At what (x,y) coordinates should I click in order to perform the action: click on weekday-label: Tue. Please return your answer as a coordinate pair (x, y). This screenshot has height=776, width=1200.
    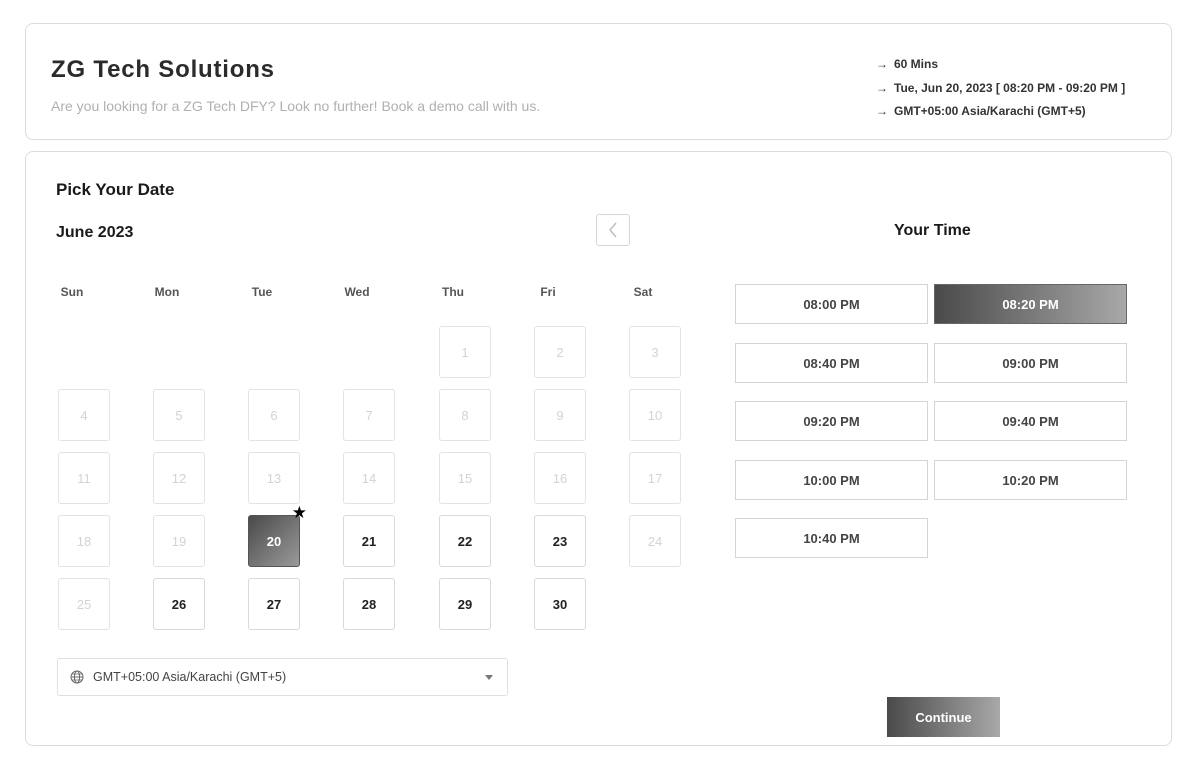
    Looking at the image, I should click on (262, 292).